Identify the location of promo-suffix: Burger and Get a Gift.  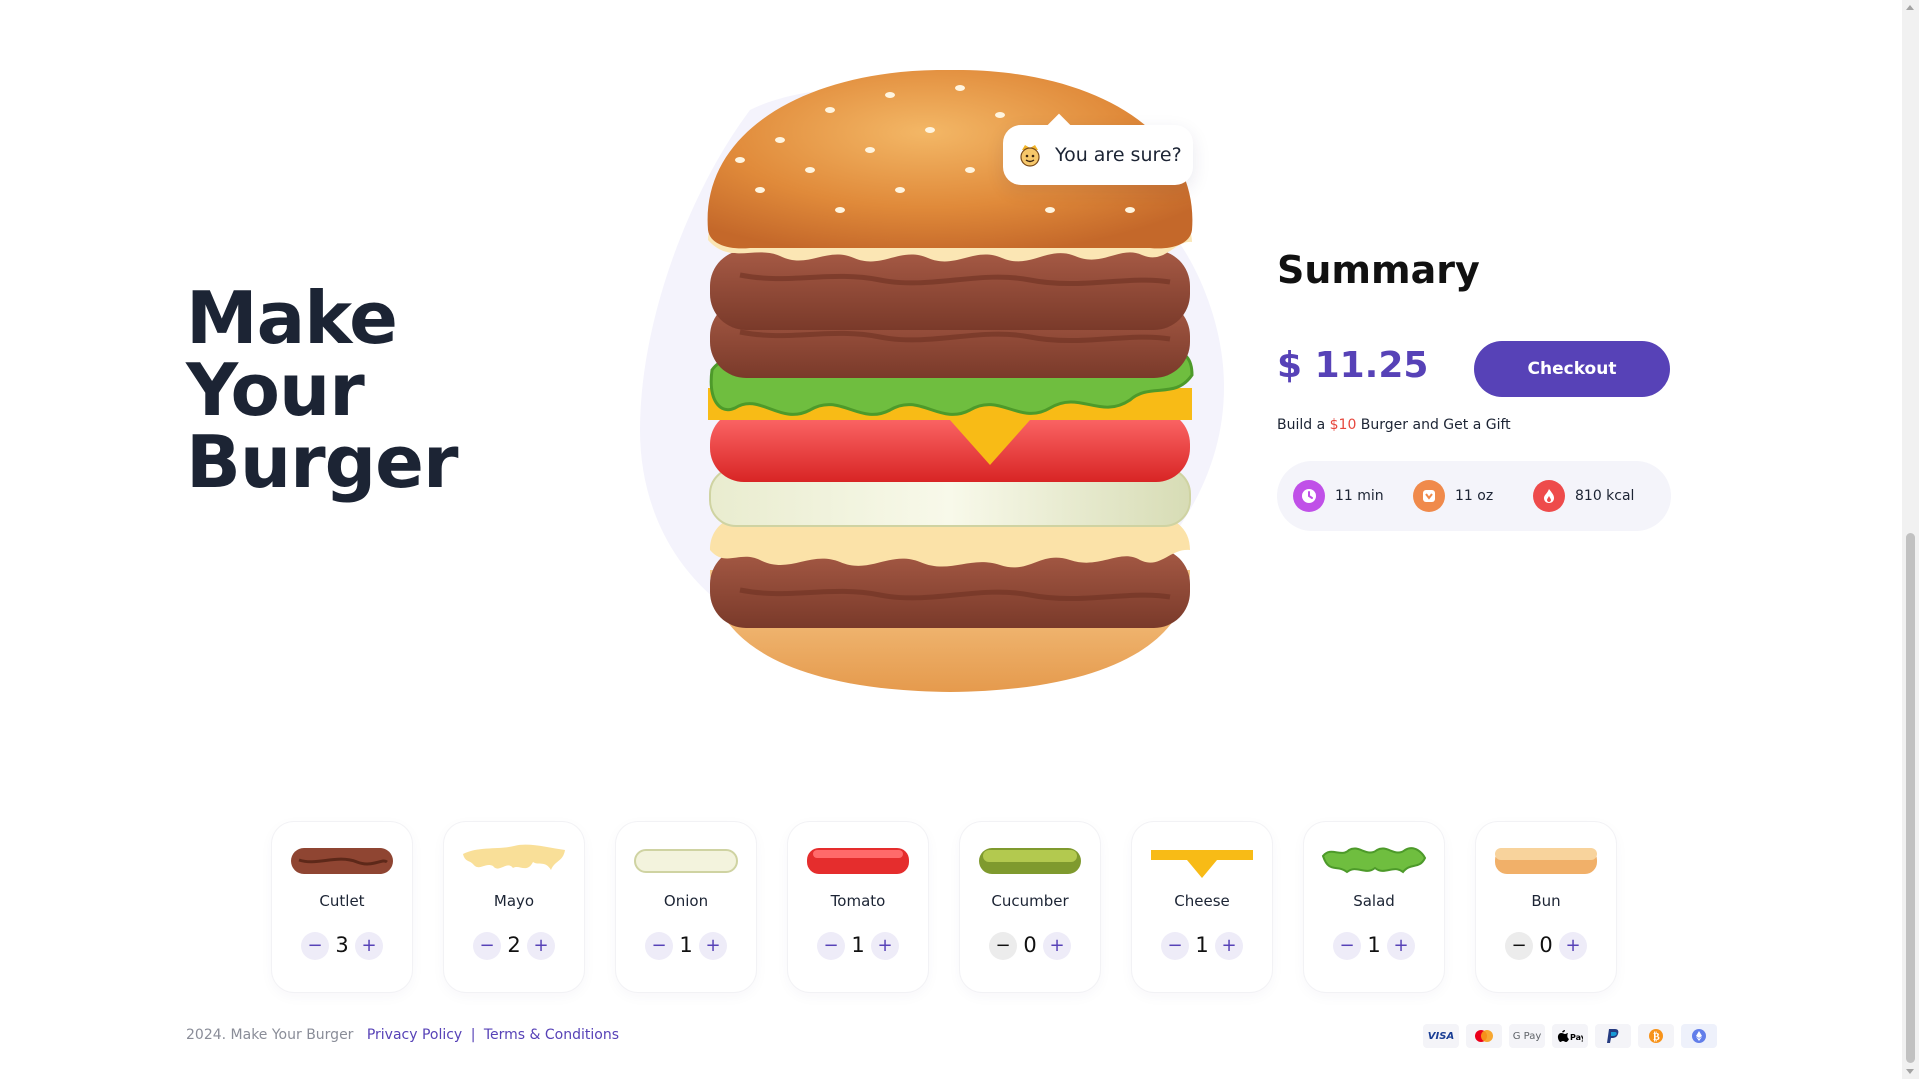
(1433, 425).